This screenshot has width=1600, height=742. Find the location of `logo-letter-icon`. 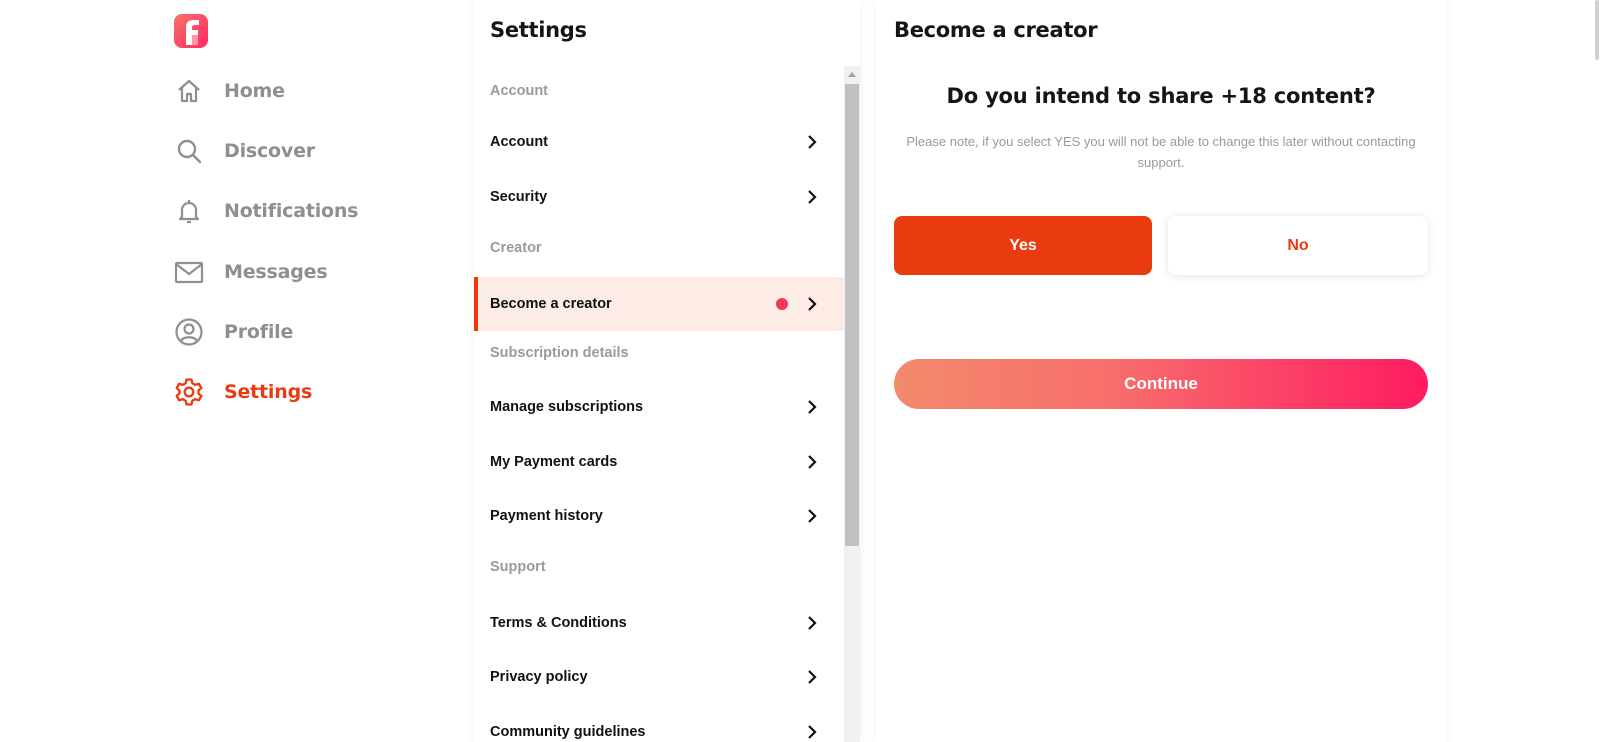

logo-letter-icon is located at coordinates (192, 32).